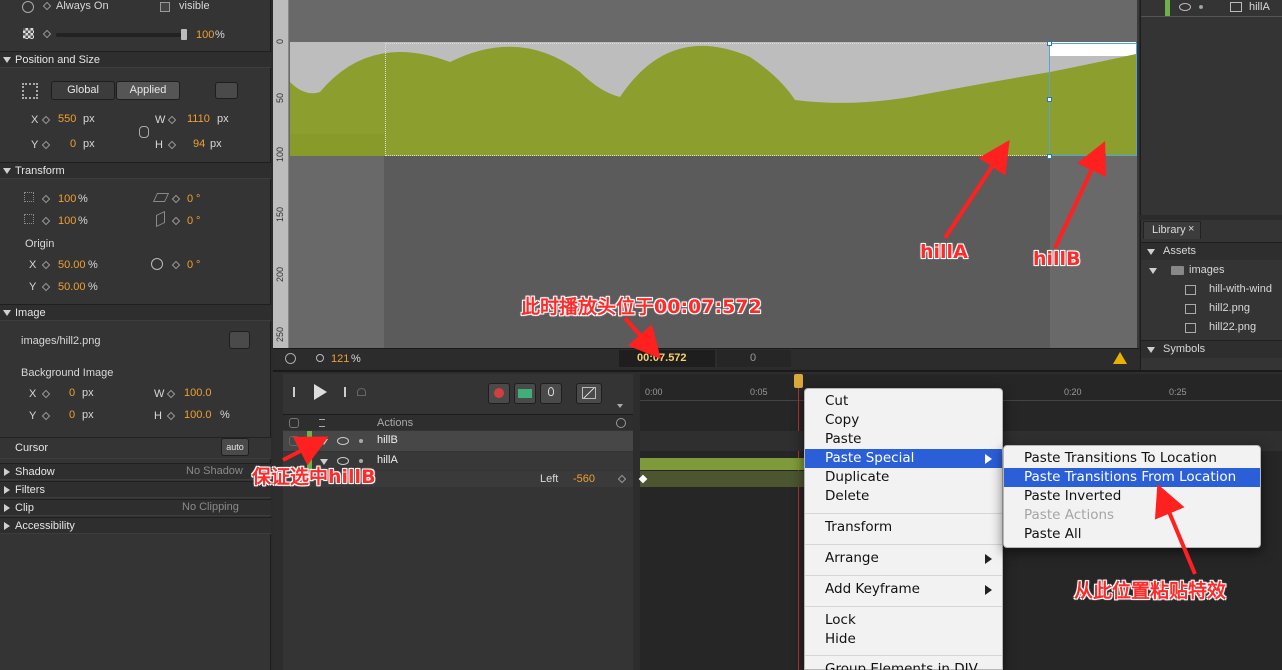 This screenshot has width=1282, height=670. What do you see at coordinates (641, 307) in the screenshot?
I see `annotation-playhead: 此时播放头位于00:07:572` at bounding box center [641, 307].